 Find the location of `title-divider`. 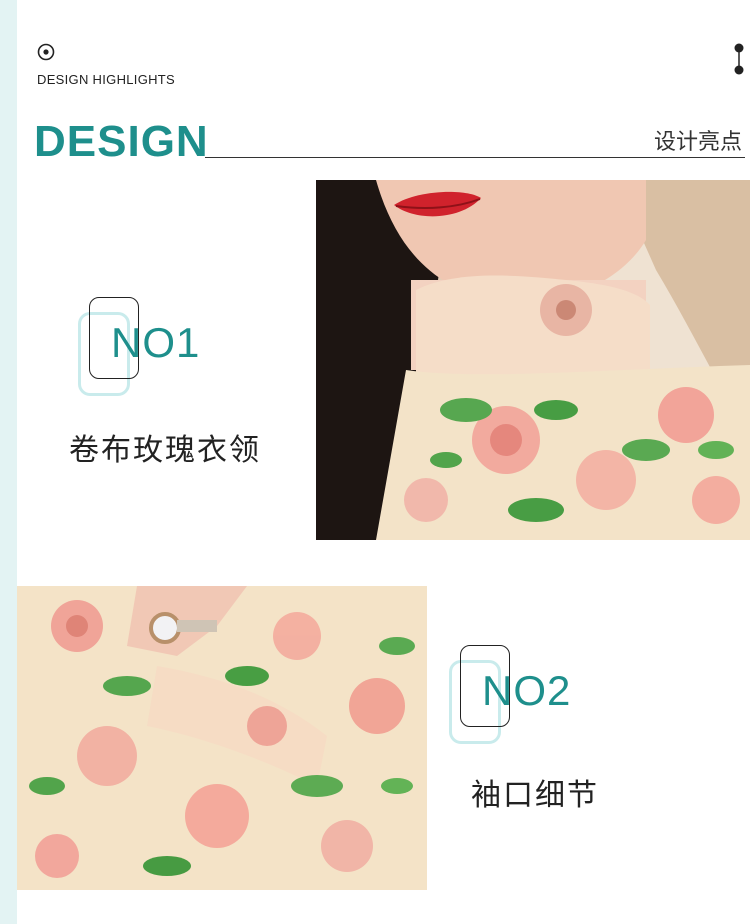

title-divider is located at coordinates (475, 157).